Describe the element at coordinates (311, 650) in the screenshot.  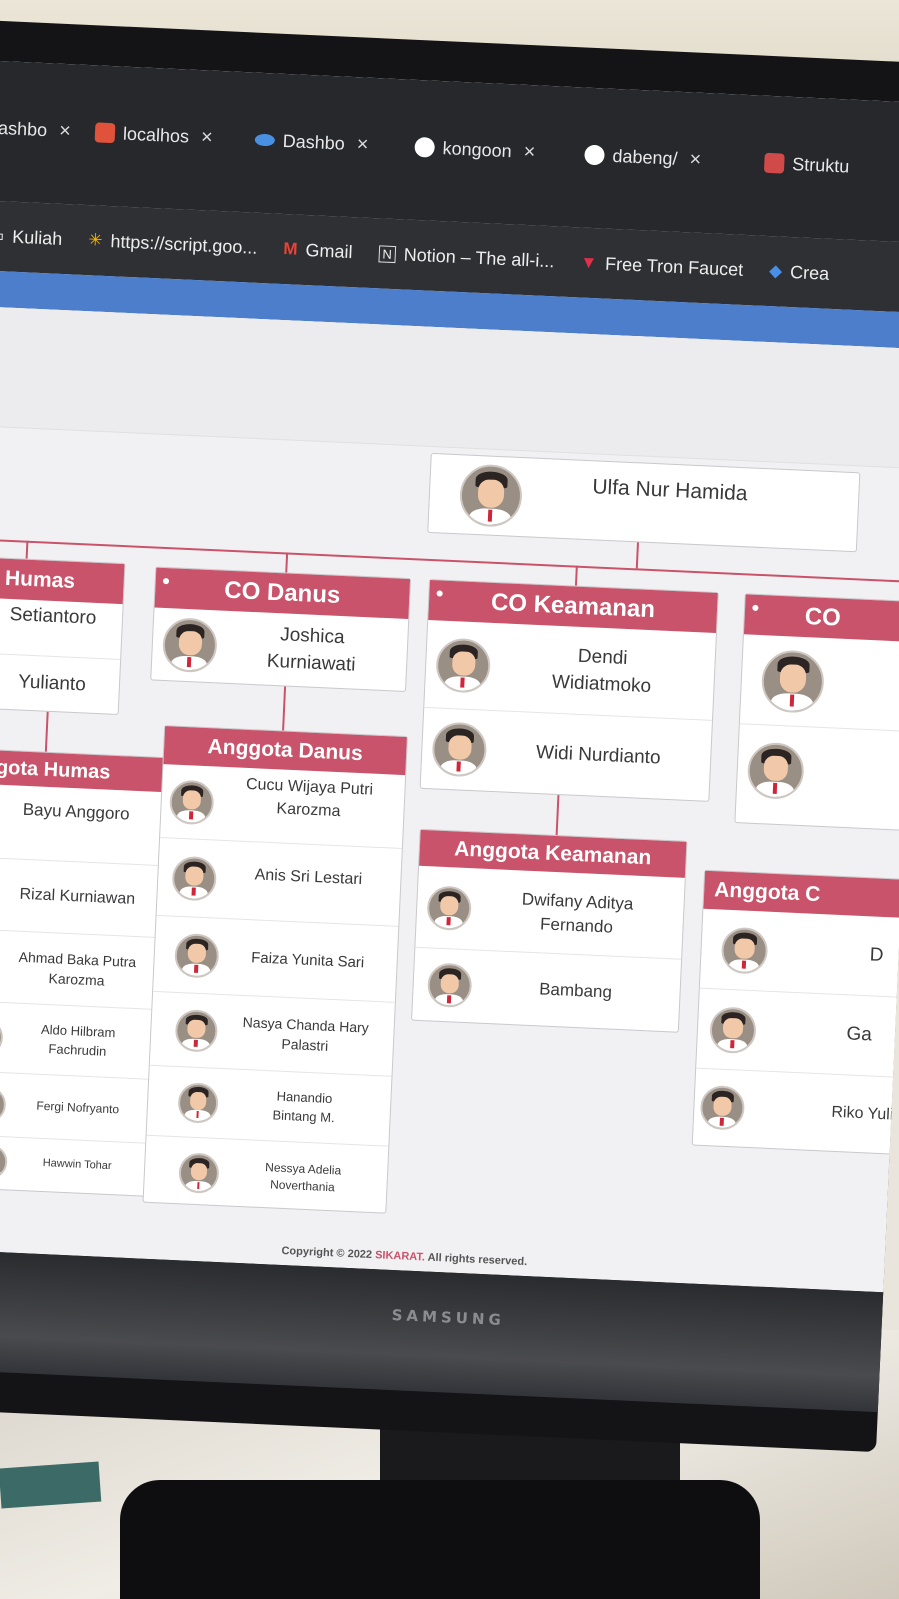
I see `member-name: Joshica Kurniawati` at that location.